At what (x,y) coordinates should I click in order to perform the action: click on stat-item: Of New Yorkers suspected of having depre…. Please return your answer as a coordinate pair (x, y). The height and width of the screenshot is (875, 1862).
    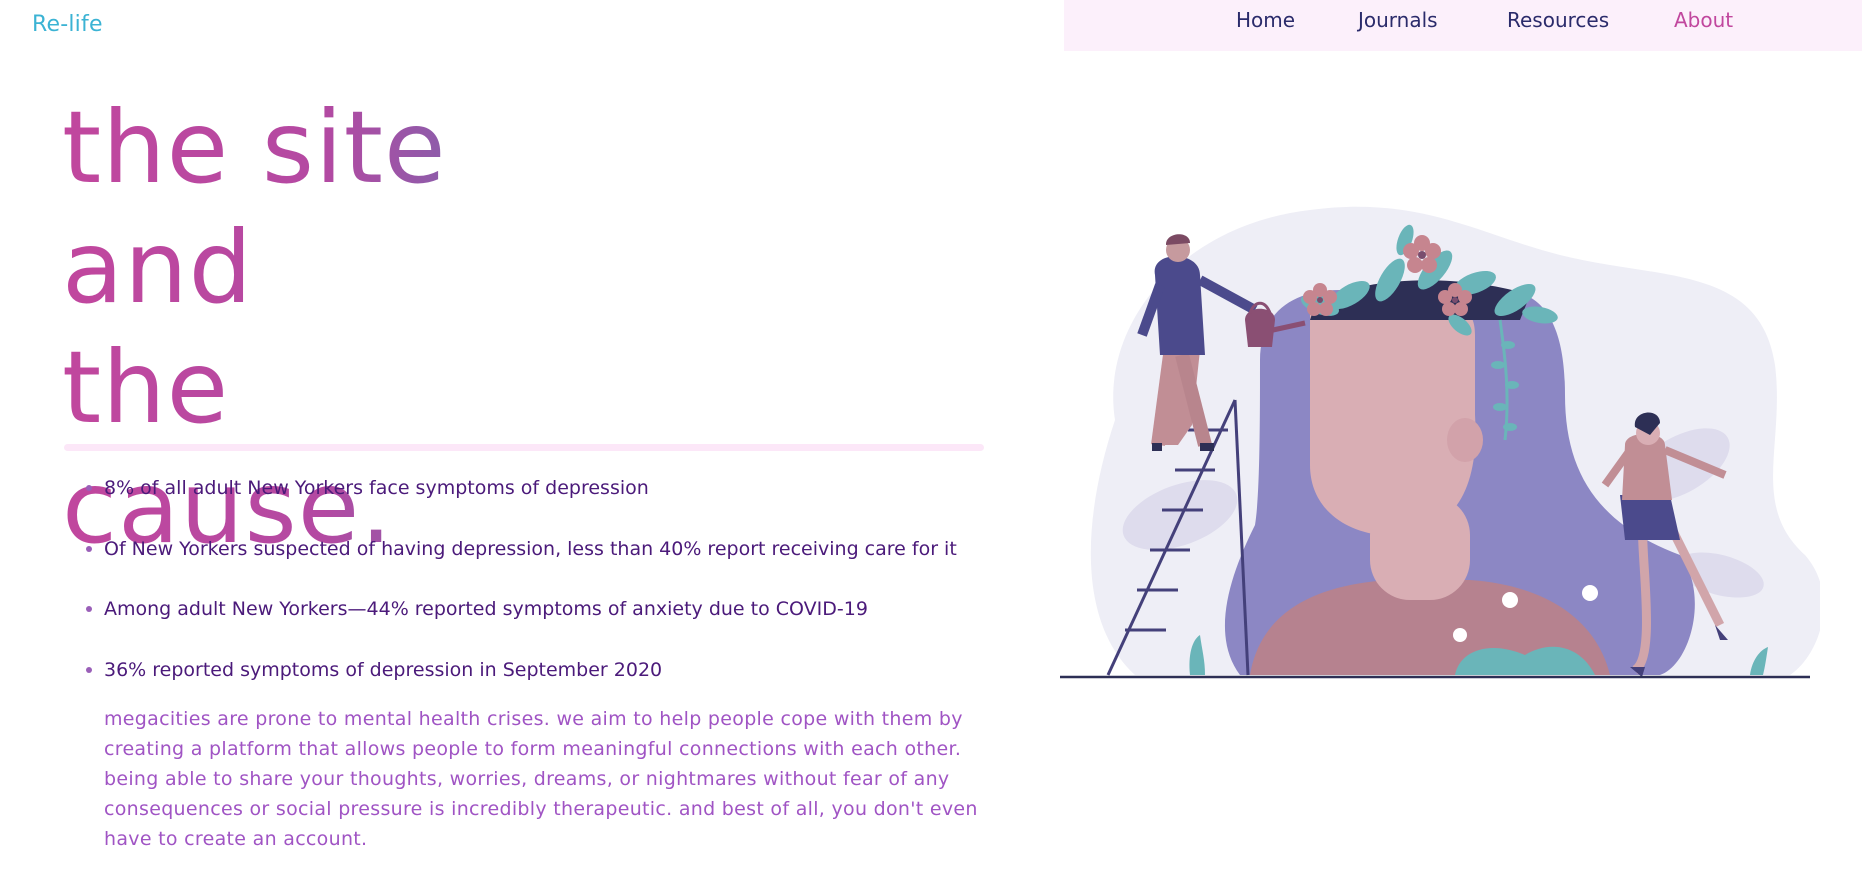
    Looking at the image, I should click on (521, 561).